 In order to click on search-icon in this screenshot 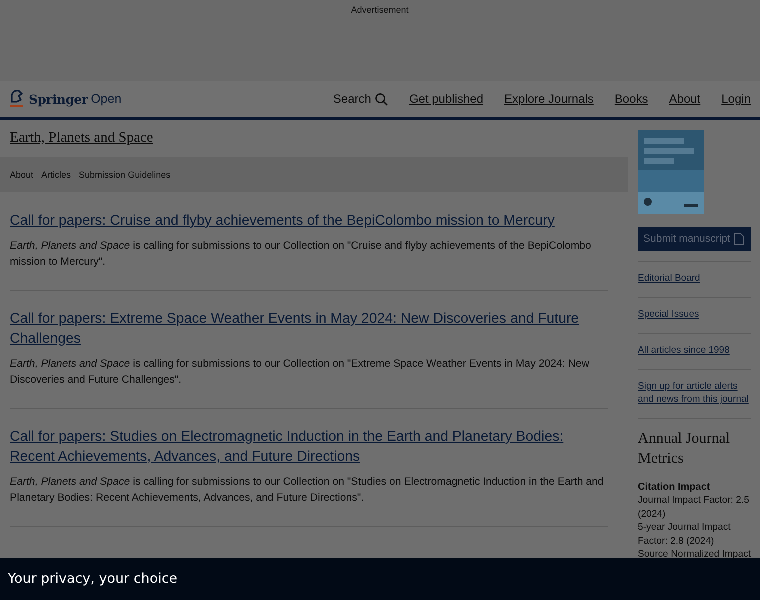, I will do `click(381, 99)`.